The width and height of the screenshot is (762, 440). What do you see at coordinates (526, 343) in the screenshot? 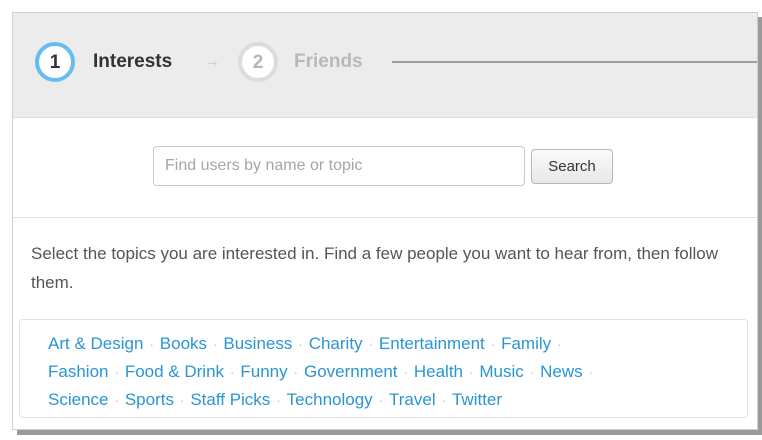
I see `topic-link: Family` at bounding box center [526, 343].